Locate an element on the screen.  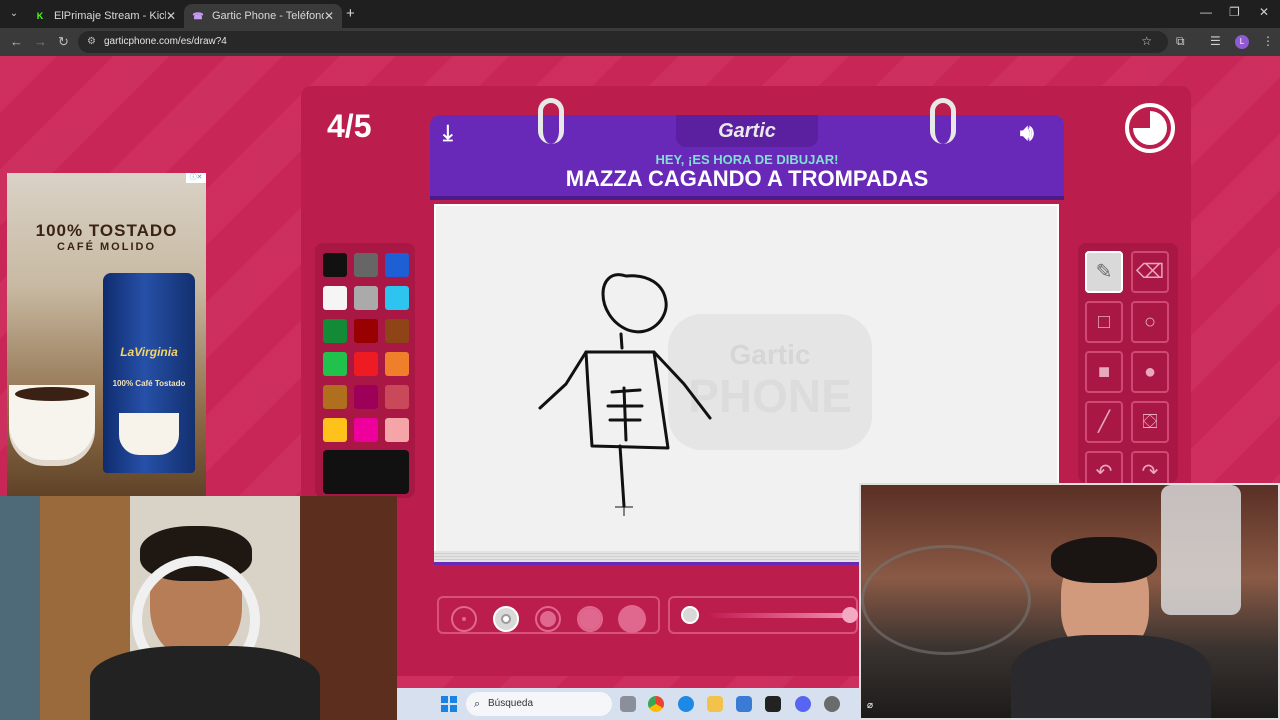
minimize-icon: — is located at coordinates (1206, 12).